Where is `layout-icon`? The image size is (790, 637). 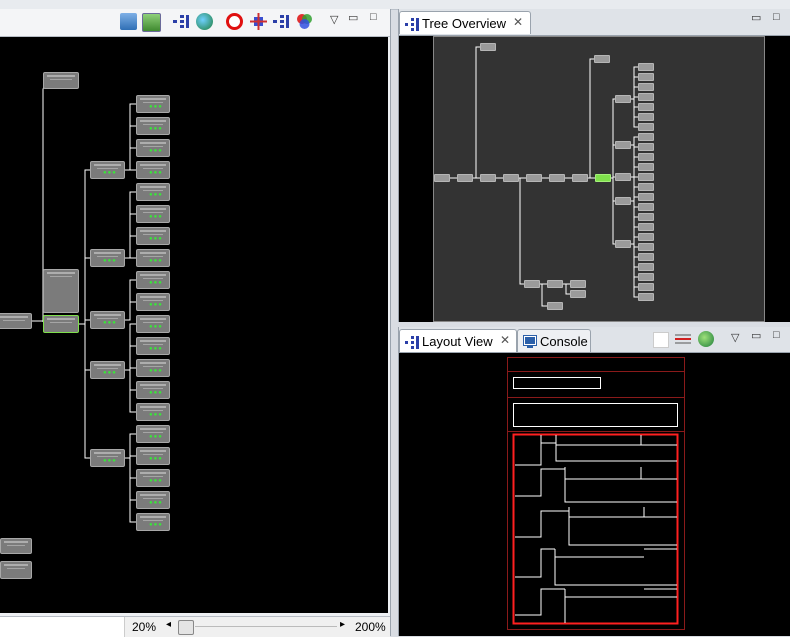 layout-icon is located at coordinates (128, 21).